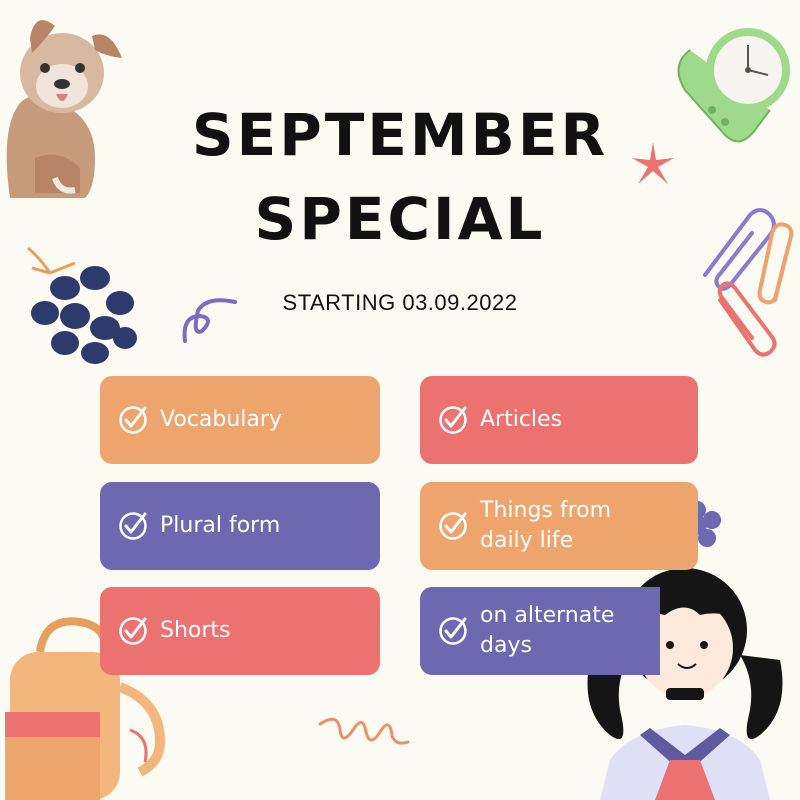  Describe the element at coordinates (506, 645) in the screenshot. I see `card-label-line-2: days` at that location.